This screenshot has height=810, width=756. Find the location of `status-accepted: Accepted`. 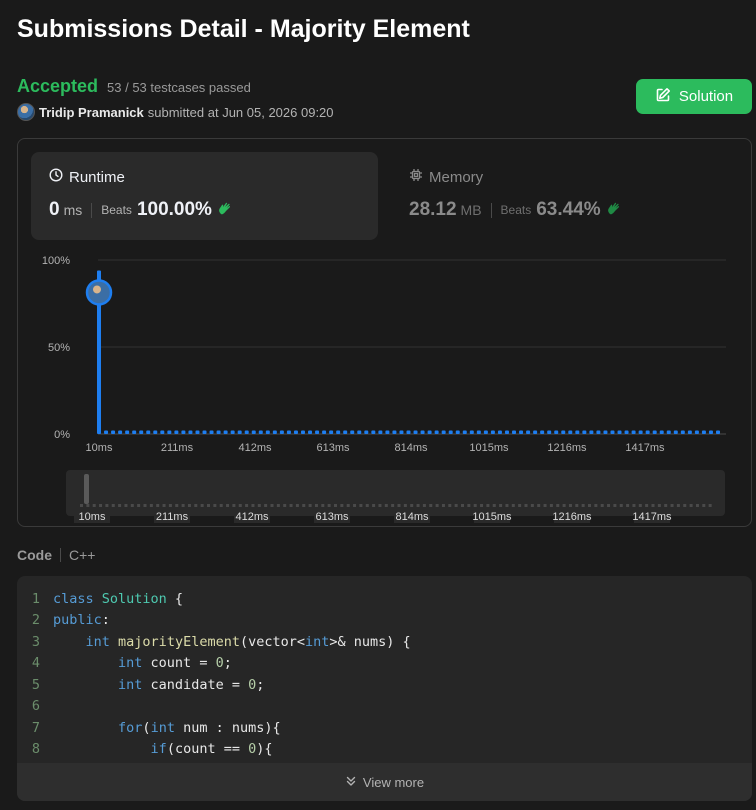

status-accepted: Accepted is located at coordinates (58, 86).